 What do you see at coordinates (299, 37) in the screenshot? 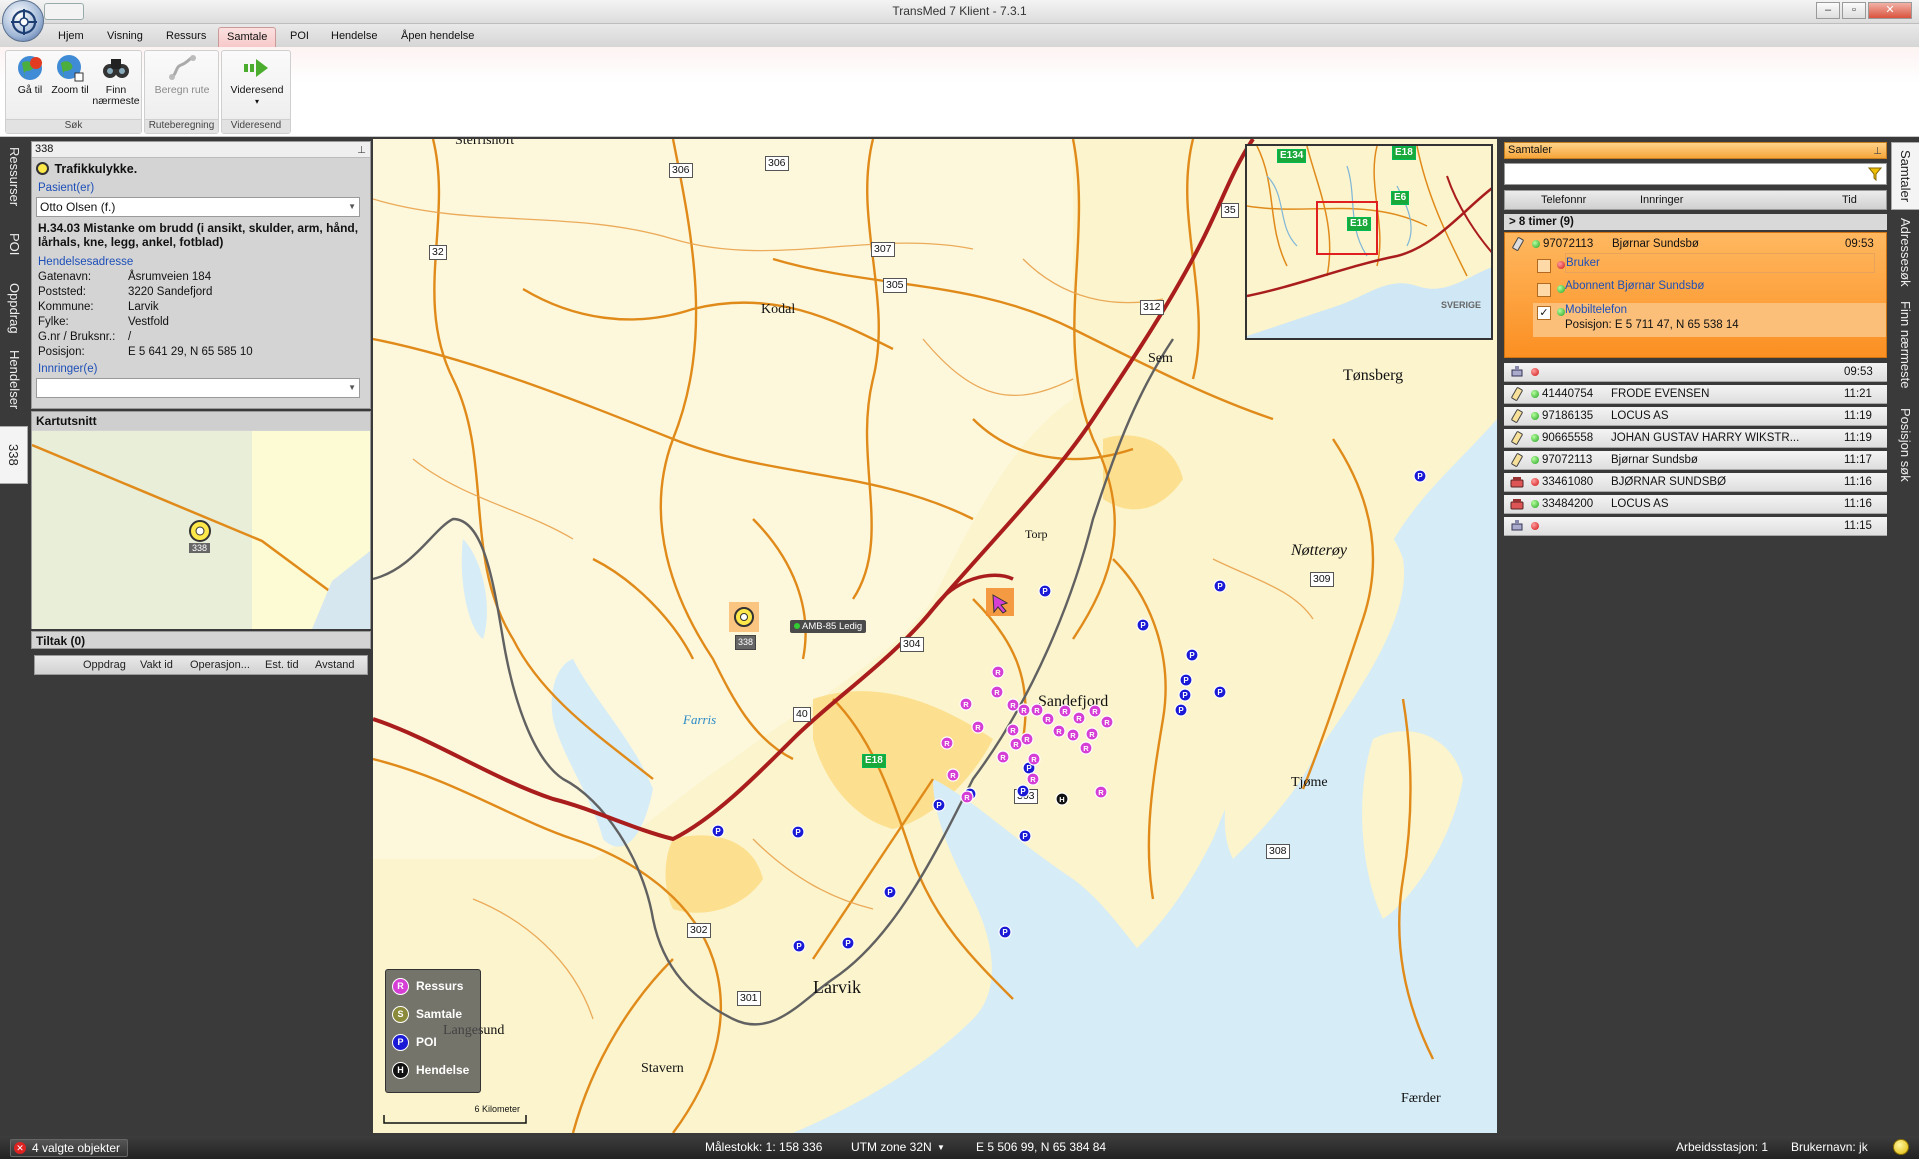
I see `tab-poi: POI` at bounding box center [299, 37].